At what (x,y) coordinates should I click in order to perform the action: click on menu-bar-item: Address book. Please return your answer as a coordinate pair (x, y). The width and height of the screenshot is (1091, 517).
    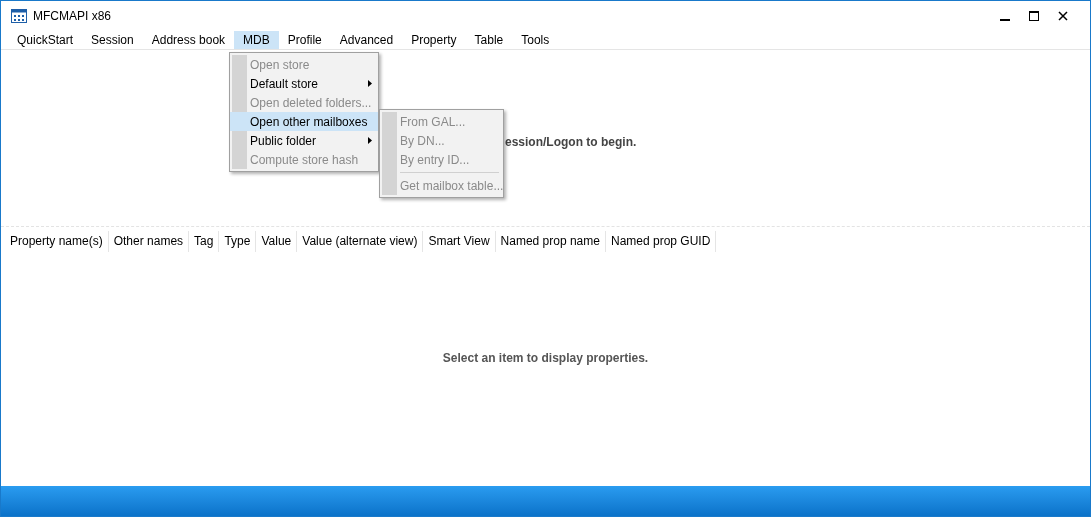
    Looking at the image, I should click on (188, 40).